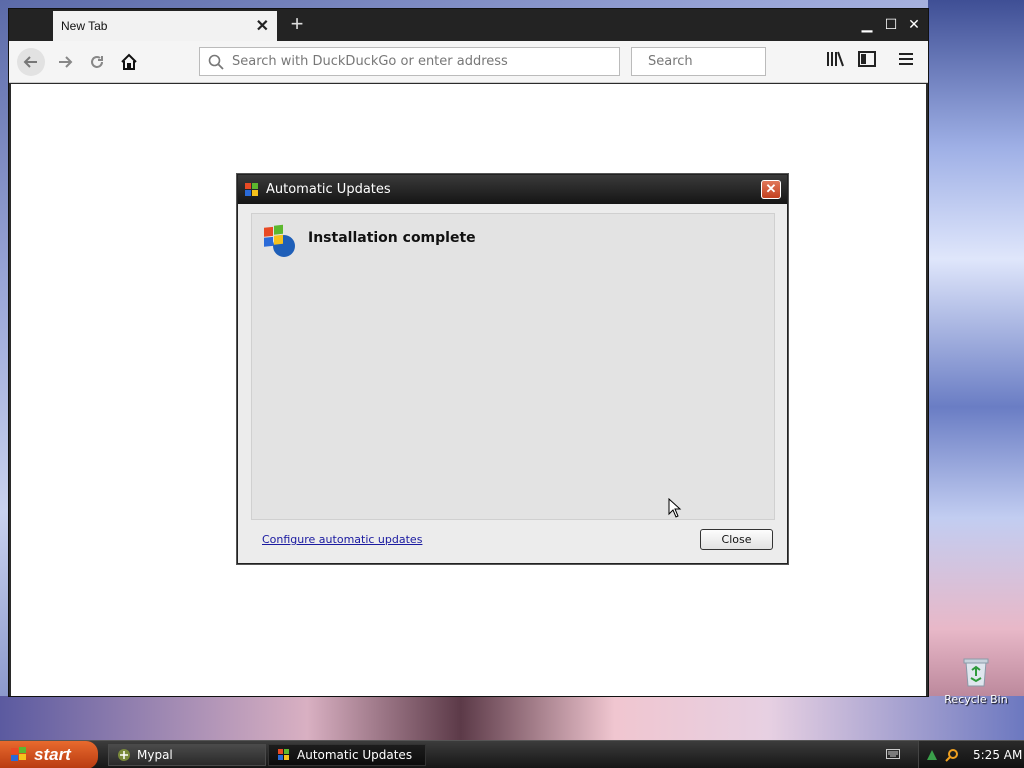  What do you see at coordinates (733, 61) in the screenshot?
I see `search-input` at bounding box center [733, 61].